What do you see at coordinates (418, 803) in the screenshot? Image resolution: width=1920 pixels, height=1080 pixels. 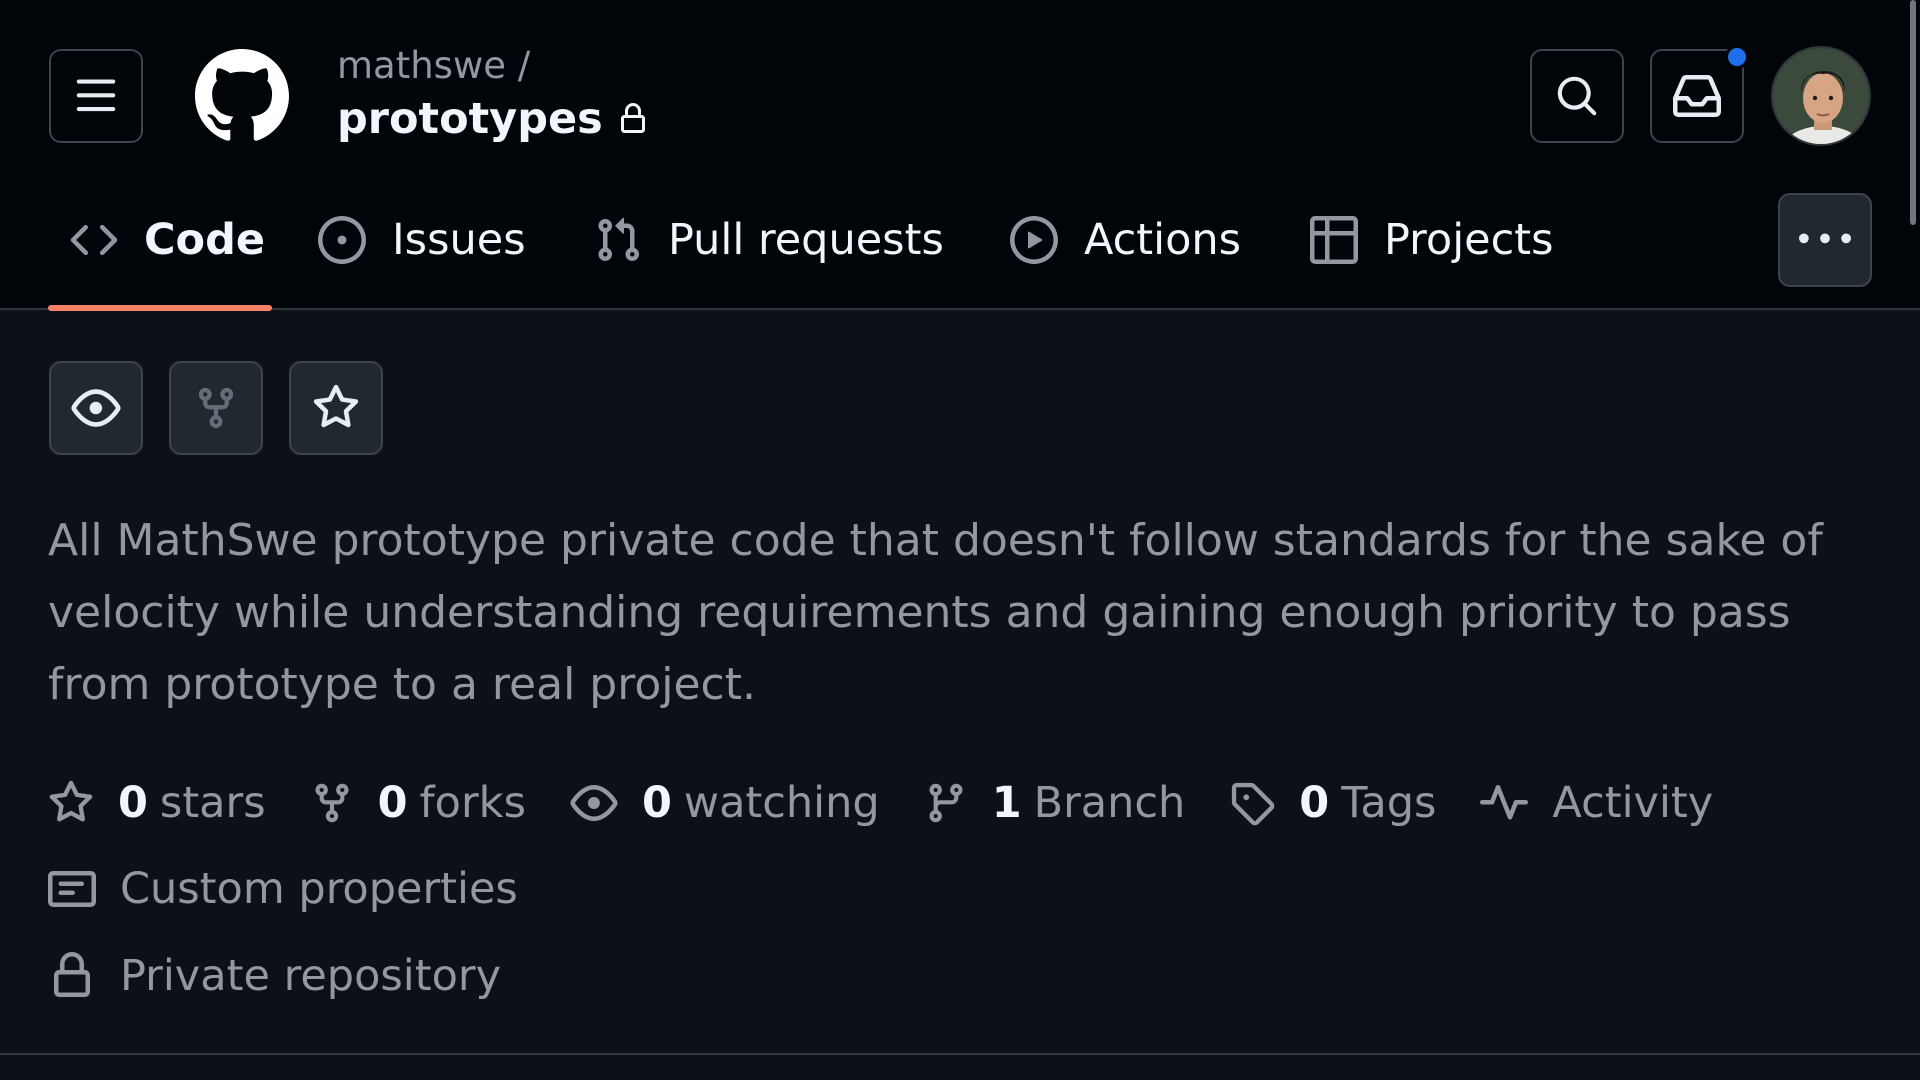 I see `forks-link: 0 forks` at bounding box center [418, 803].